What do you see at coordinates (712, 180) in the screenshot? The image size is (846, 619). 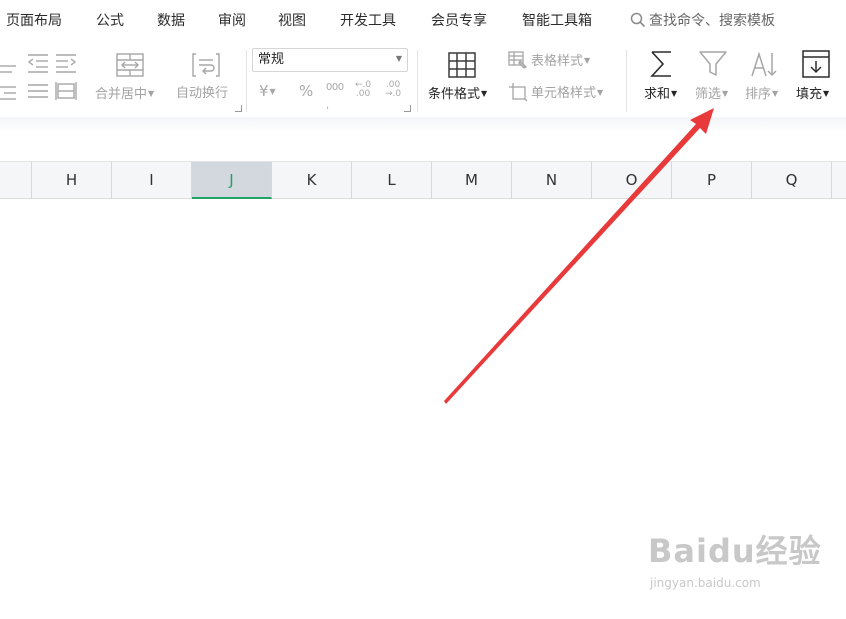 I see `column-header-p: P` at bounding box center [712, 180].